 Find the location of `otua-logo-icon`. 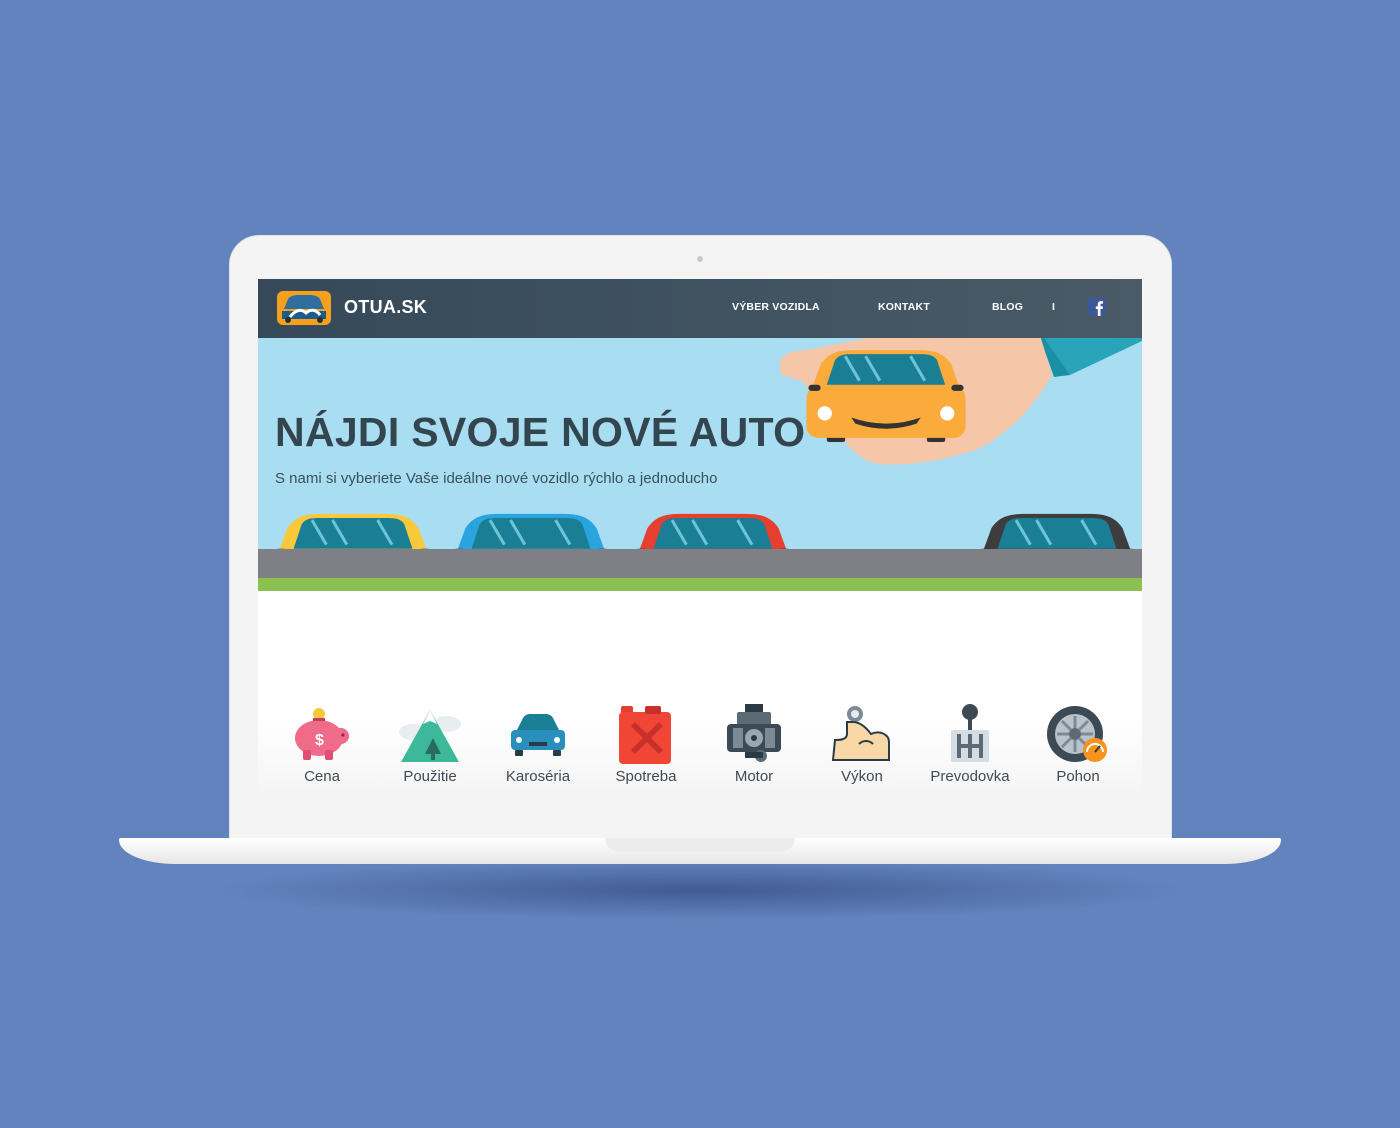

otua-logo-icon is located at coordinates (304, 307).